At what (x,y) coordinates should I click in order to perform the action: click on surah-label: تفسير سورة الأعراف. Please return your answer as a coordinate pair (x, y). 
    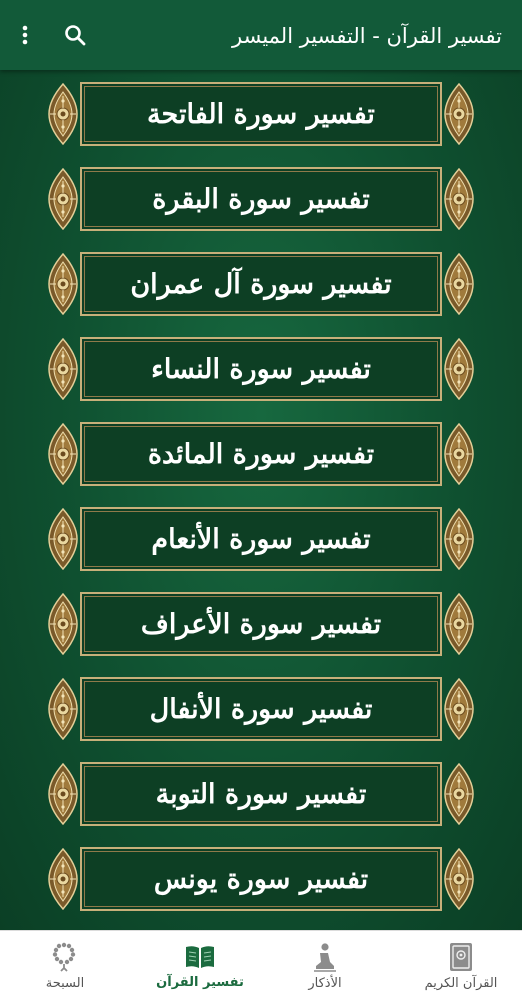
    Looking at the image, I should click on (261, 624).